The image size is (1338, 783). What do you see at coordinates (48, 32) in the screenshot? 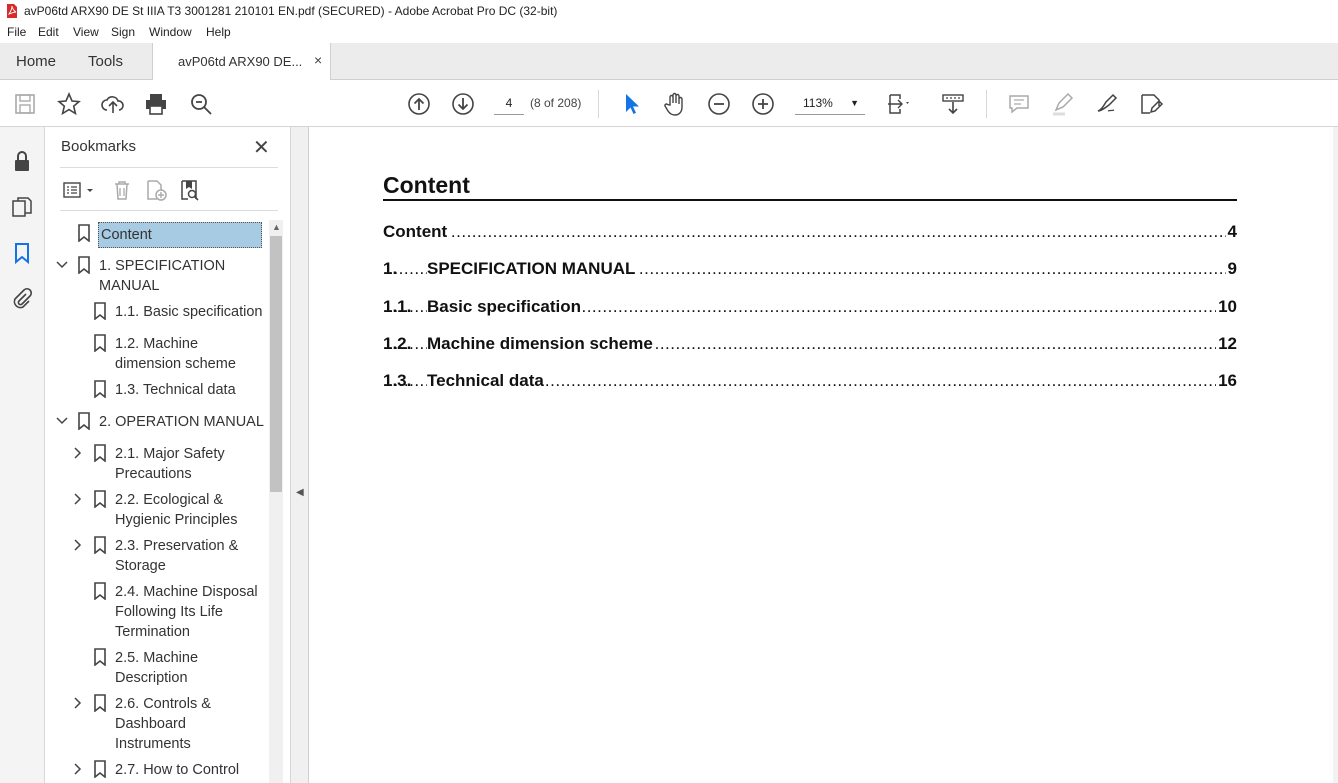
I see `menu-edit: Edit` at bounding box center [48, 32].